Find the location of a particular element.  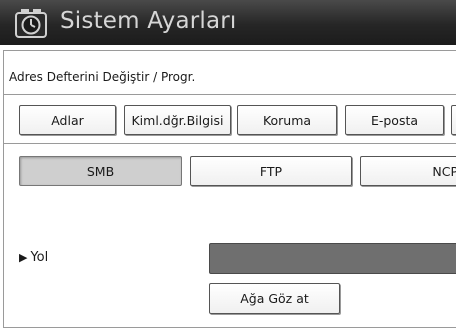

protocol-smb-button: SMB is located at coordinates (100, 171).